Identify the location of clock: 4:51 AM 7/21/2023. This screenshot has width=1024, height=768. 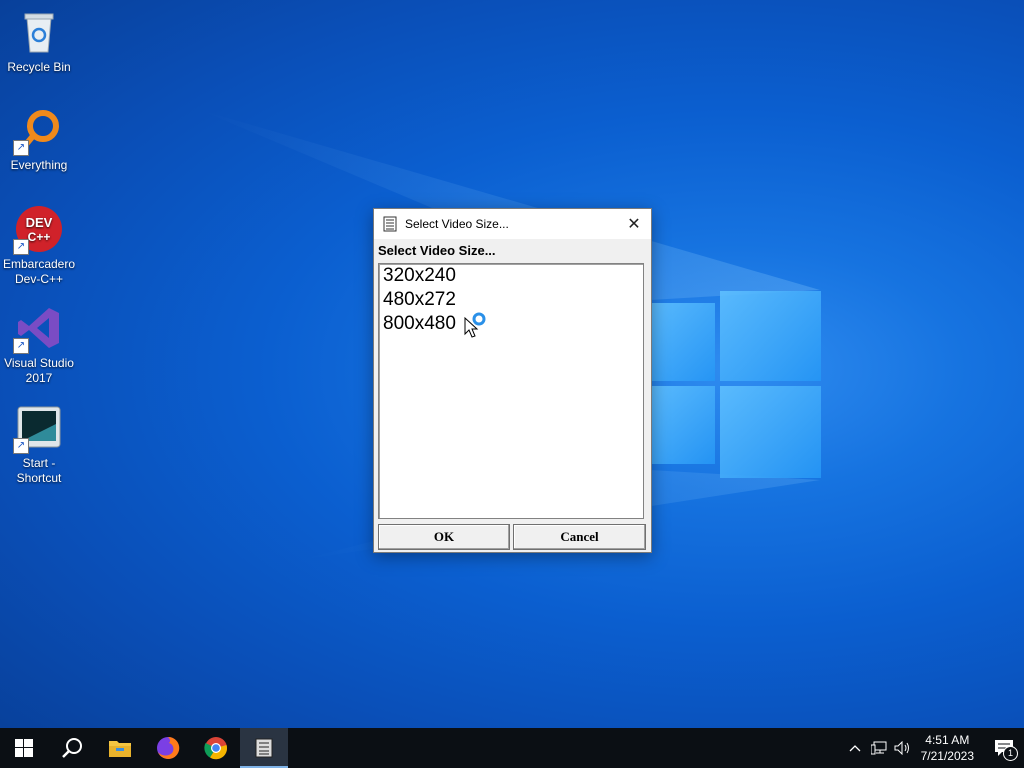
(947, 748).